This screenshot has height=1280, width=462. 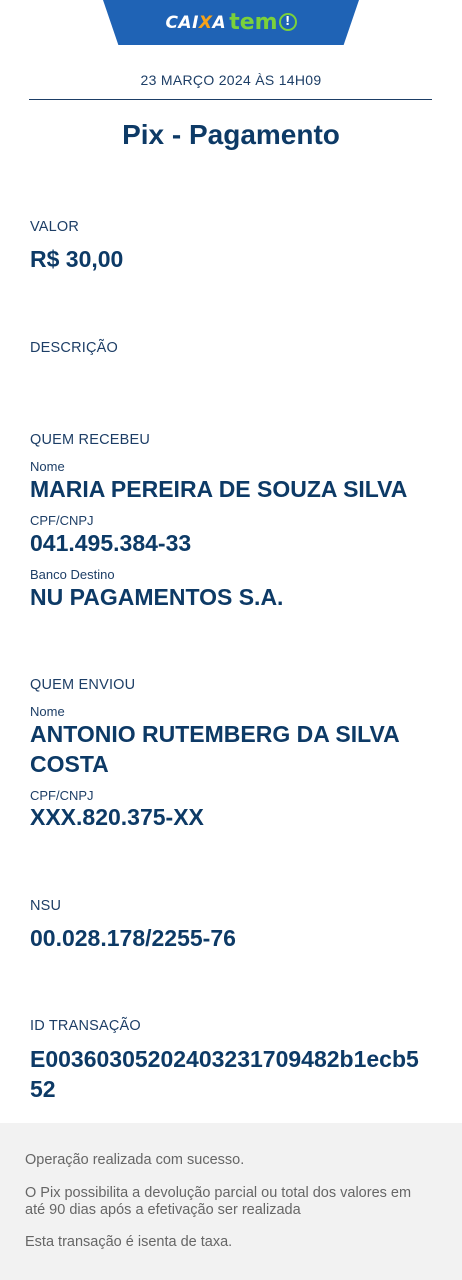 I want to click on recebeu-cpf-label: CPF/CNPJ, so click(x=62, y=520).